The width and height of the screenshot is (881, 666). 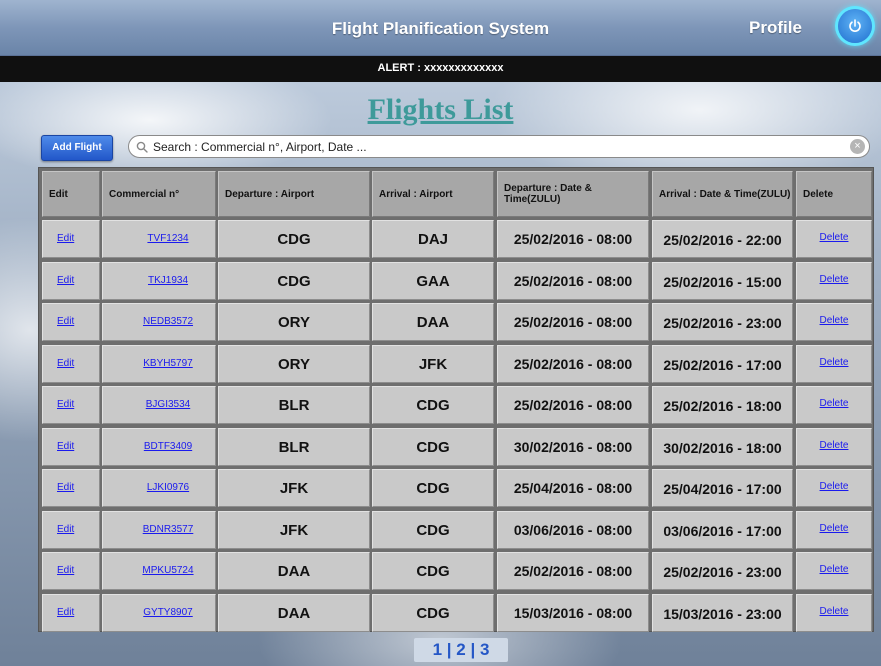 I want to click on arrival-datetime: 25/02/2016 - 17:00, so click(x=722, y=365).